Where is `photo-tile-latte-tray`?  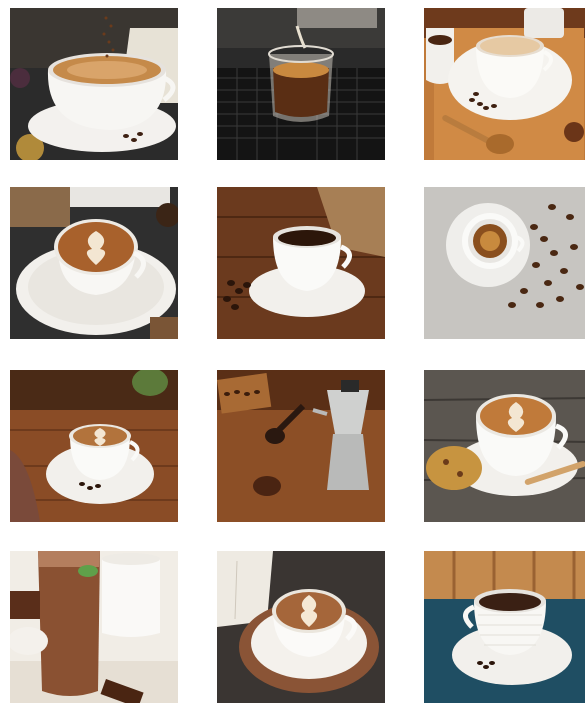 photo-tile-latte-tray is located at coordinates (504, 84).